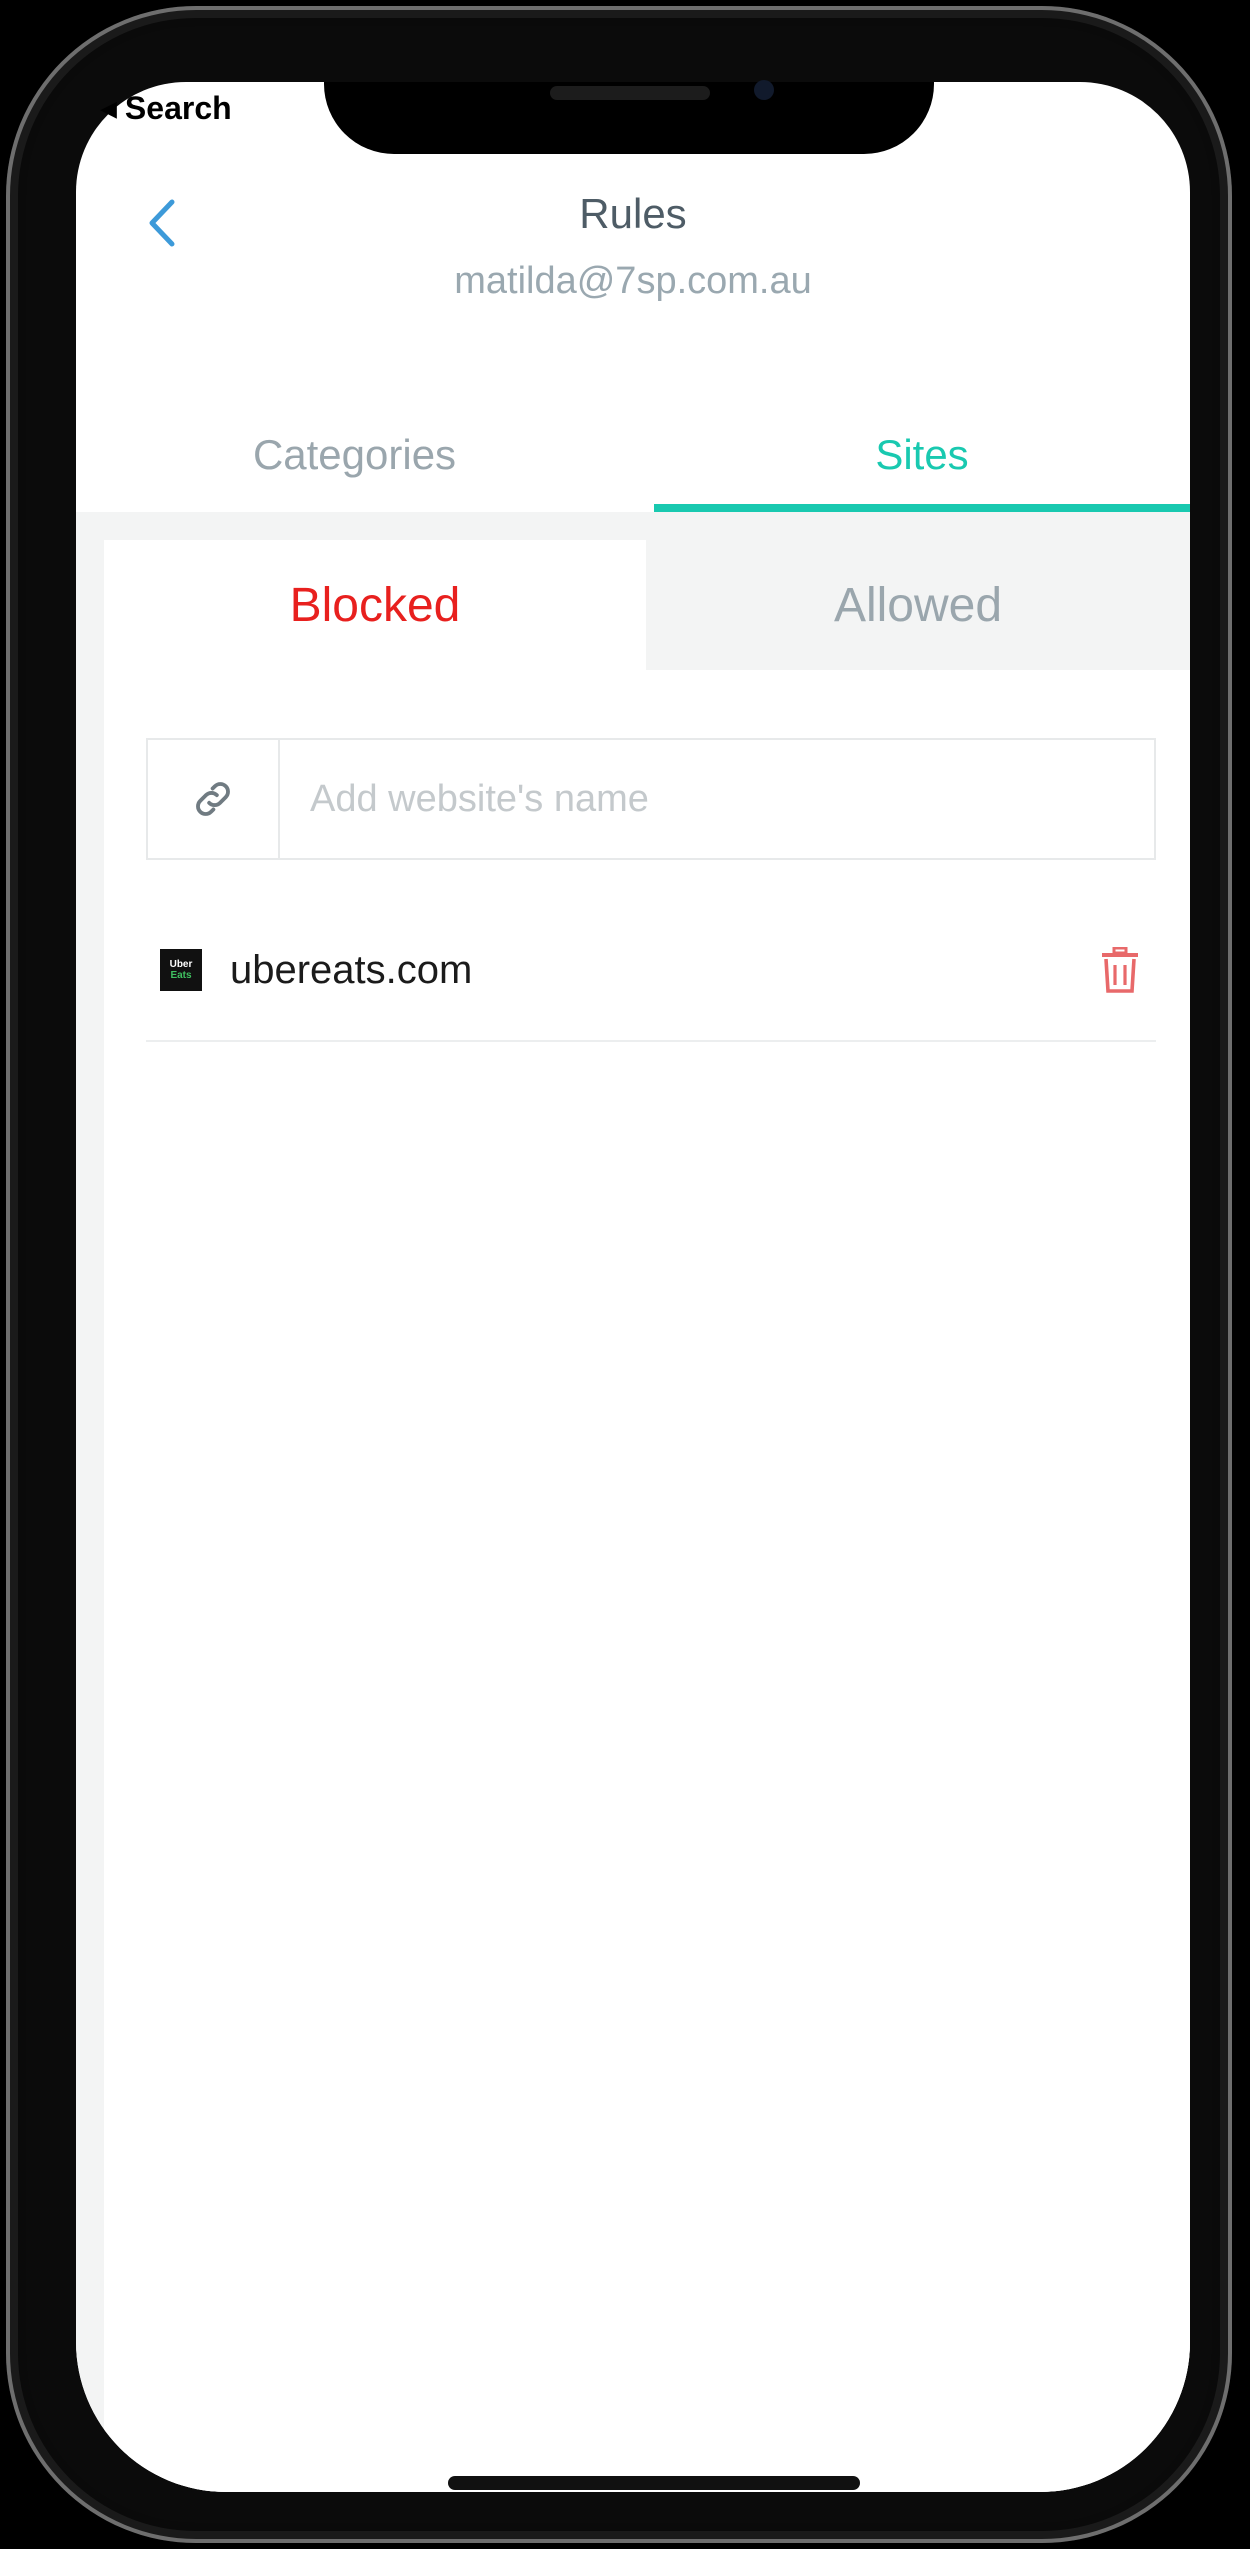 This screenshot has width=1250, height=2549. I want to click on segment-blocked: Blocked, so click(375, 605).